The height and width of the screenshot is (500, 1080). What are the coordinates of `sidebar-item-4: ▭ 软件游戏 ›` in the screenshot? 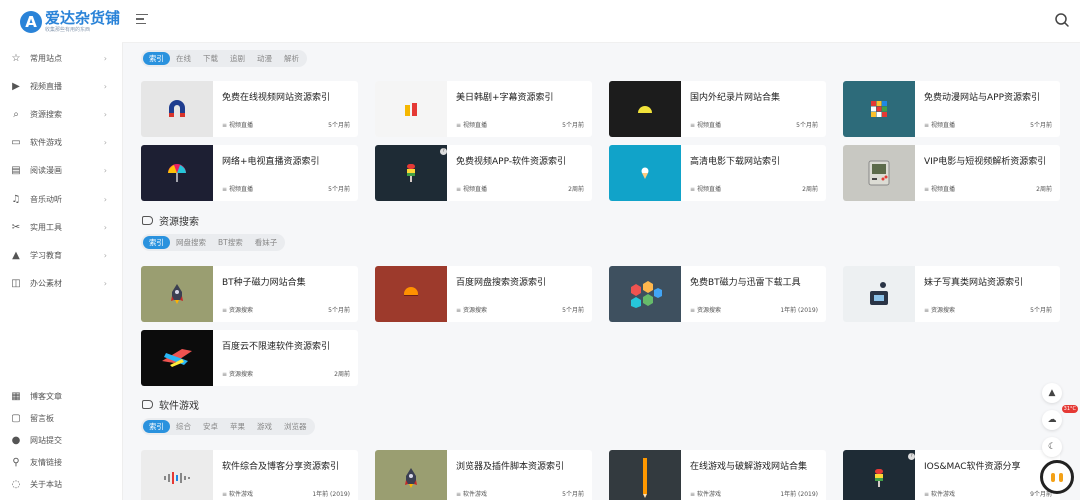 It's located at (61, 143).